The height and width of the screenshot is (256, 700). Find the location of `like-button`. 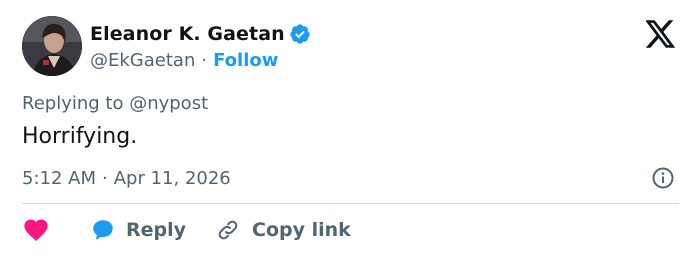

like-button is located at coordinates (36, 230).